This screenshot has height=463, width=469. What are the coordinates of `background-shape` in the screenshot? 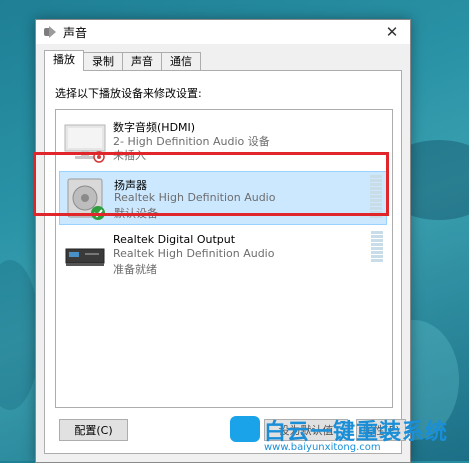 It's located at (20, 335).